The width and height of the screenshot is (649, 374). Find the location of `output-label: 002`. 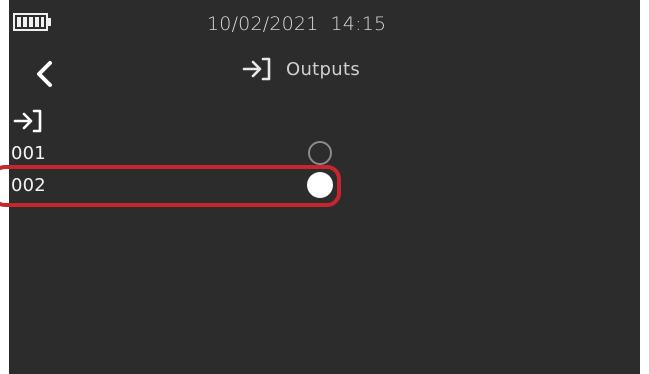

output-label: 002 is located at coordinates (28, 185).